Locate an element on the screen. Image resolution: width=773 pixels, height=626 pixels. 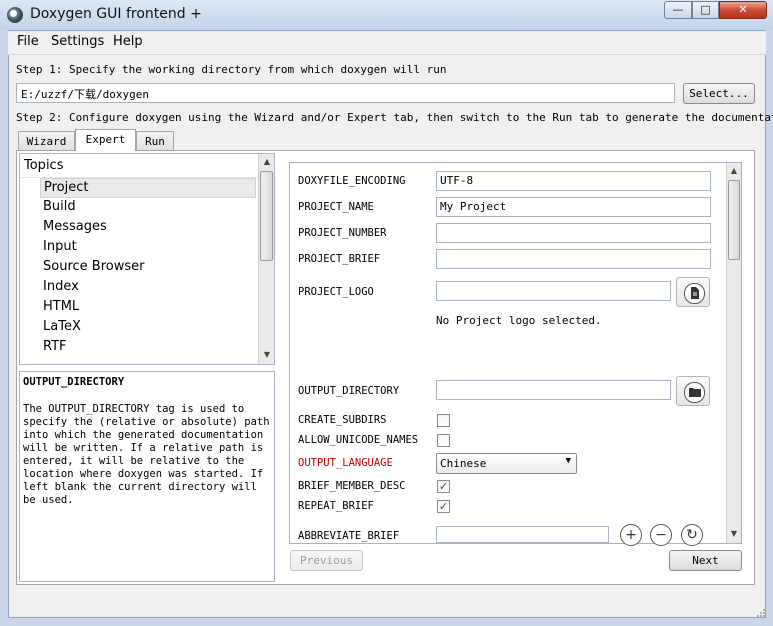
topic-input: Input is located at coordinates (148, 248).